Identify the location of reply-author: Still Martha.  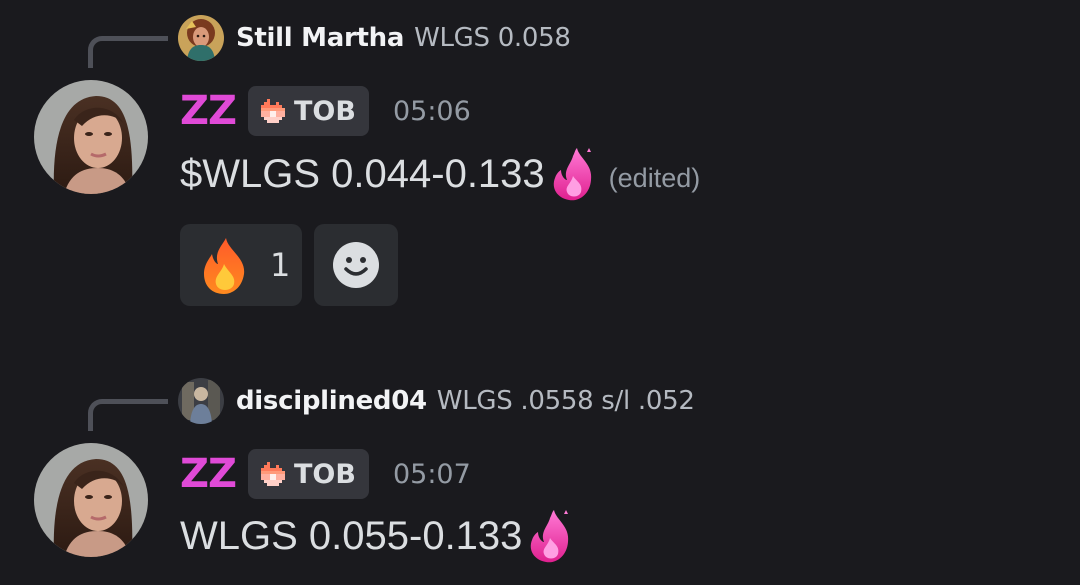
(320, 38).